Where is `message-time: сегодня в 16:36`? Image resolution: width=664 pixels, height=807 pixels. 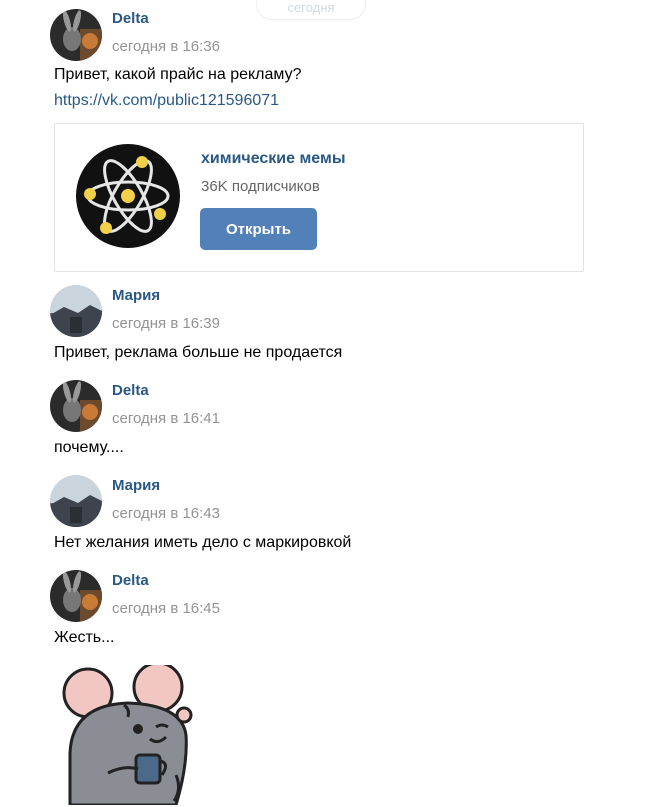
message-time: сегодня в 16:36 is located at coordinates (166, 46).